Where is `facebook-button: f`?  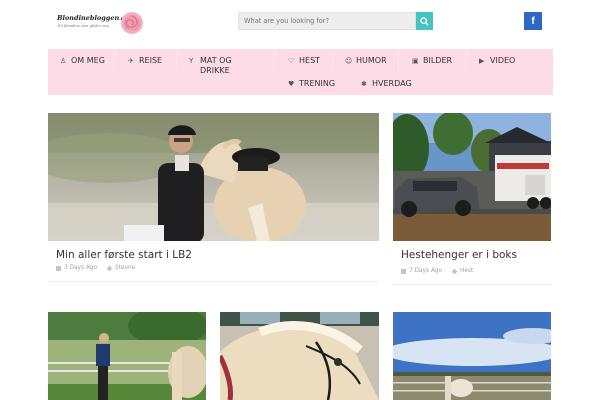 facebook-button: f is located at coordinates (533, 21).